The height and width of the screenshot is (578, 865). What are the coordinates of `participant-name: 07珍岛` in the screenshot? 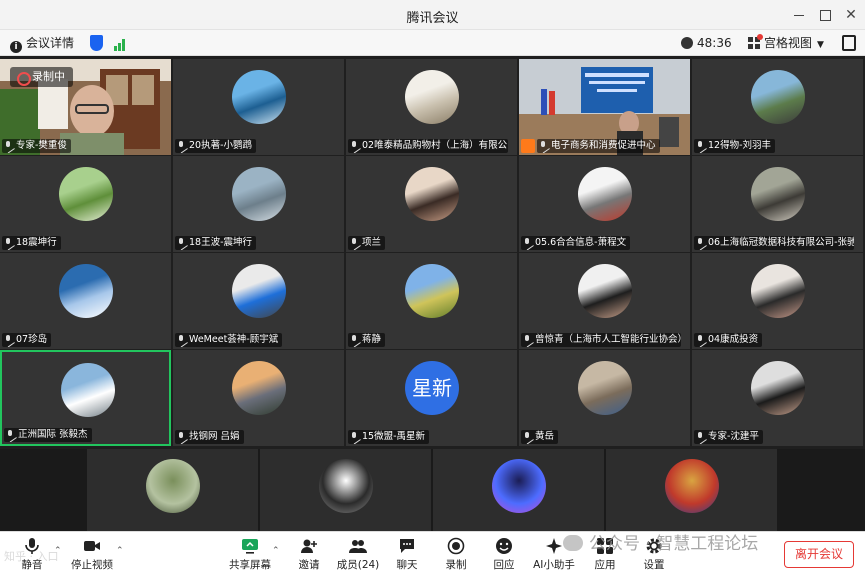 It's located at (32, 339).